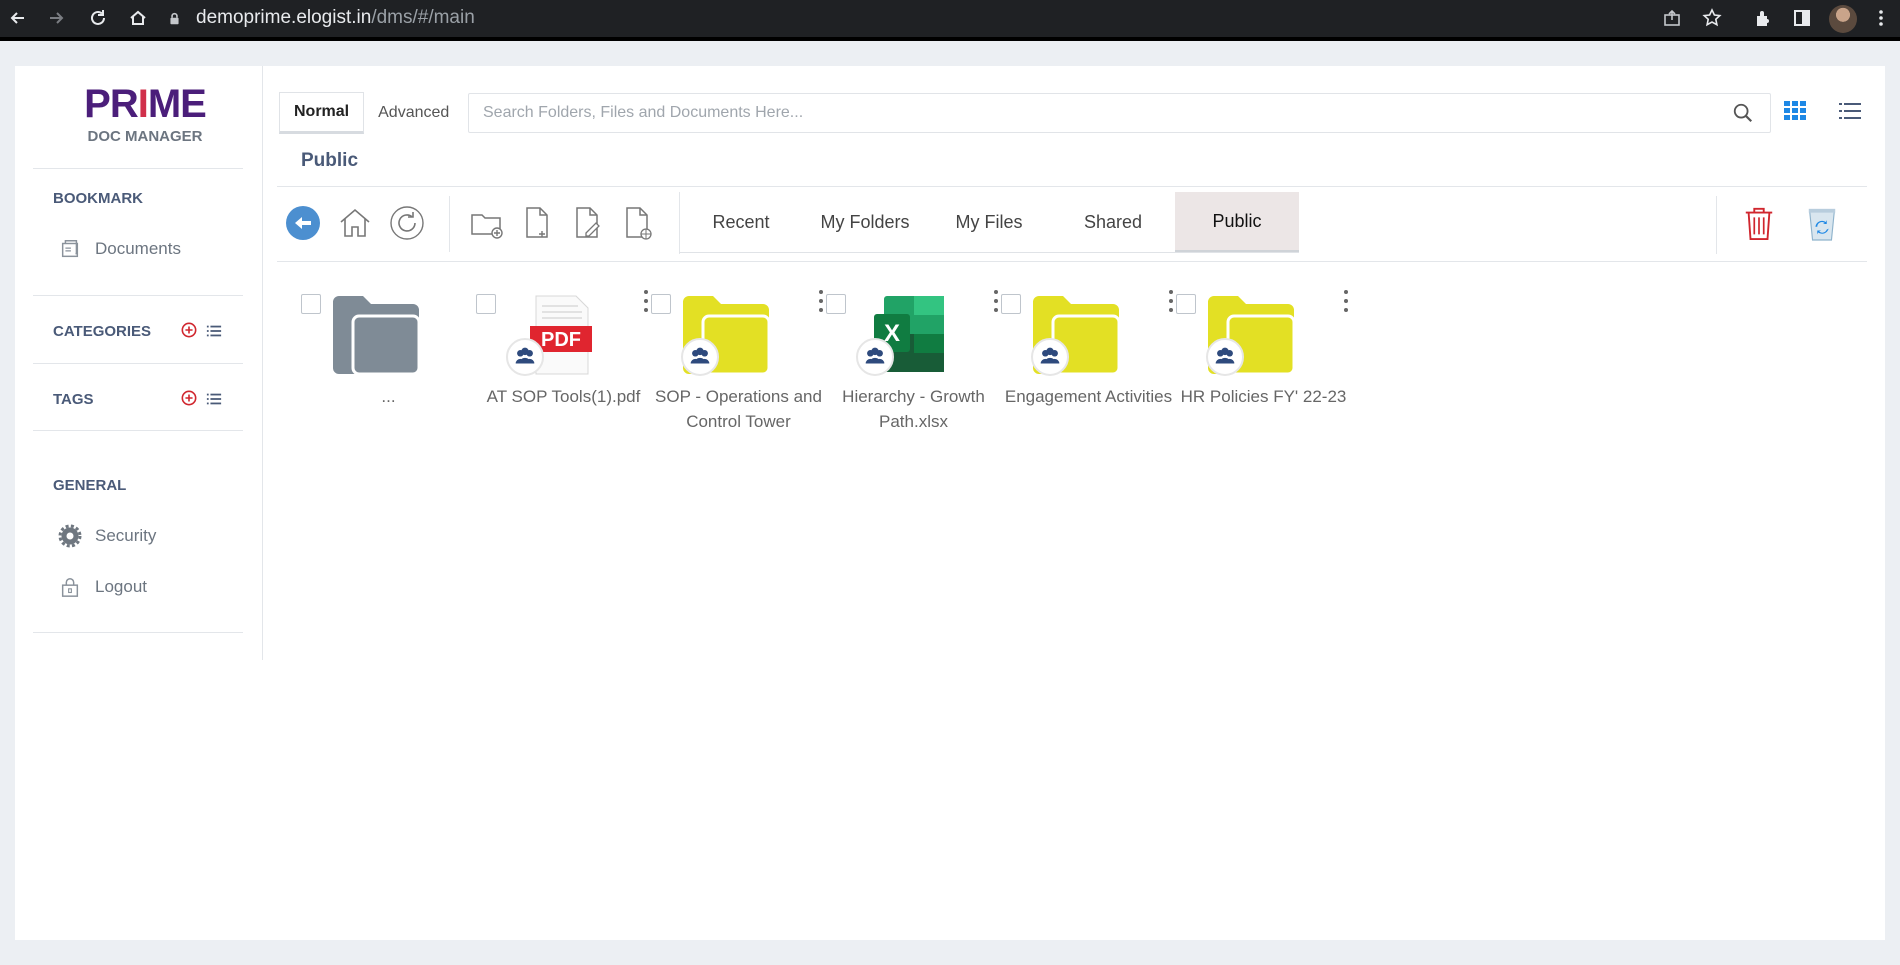 The width and height of the screenshot is (1900, 965). I want to click on general-title: GENERAL, so click(90, 485).